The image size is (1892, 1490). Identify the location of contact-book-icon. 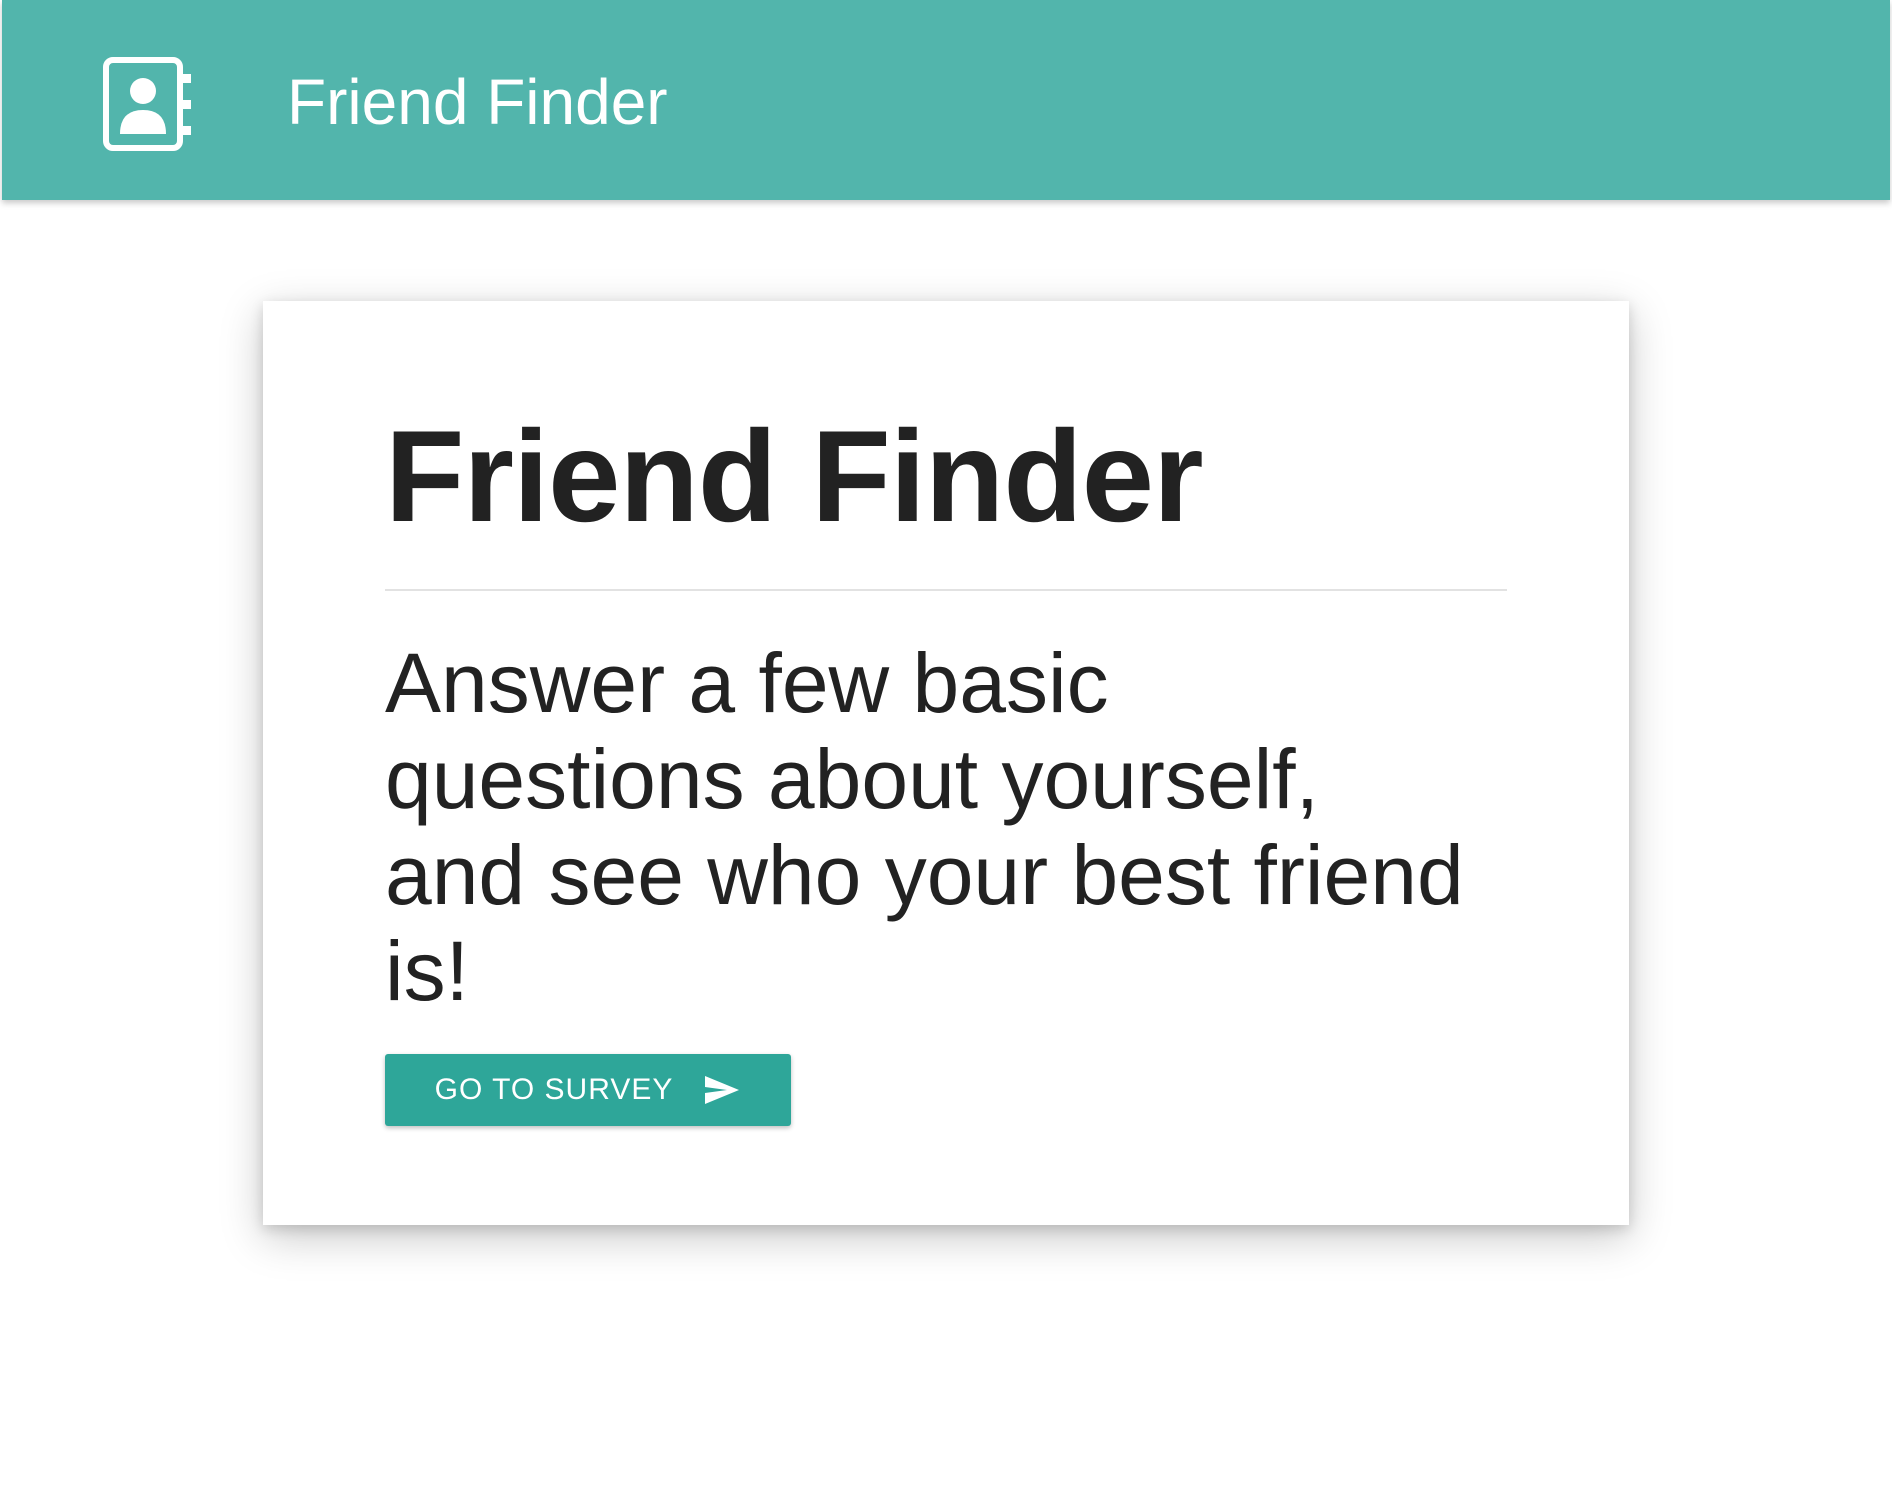
(147, 104).